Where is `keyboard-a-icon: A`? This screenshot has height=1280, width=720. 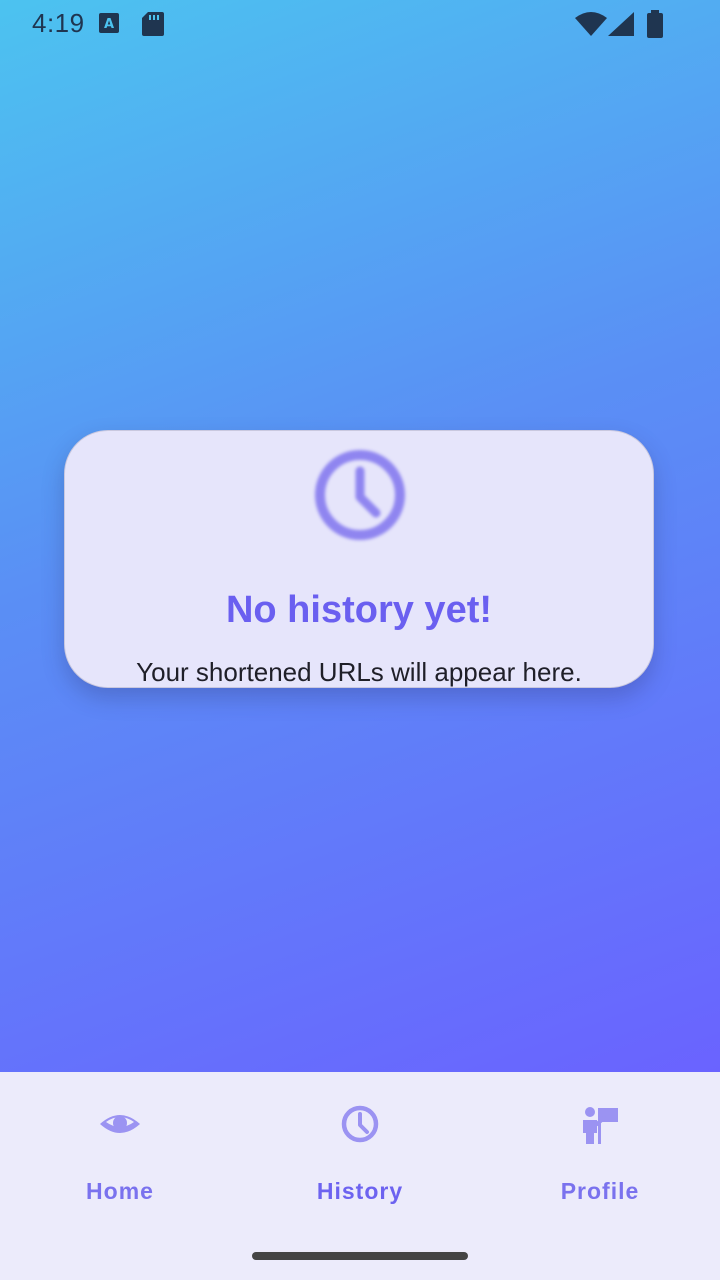 keyboard-a-icon: A is located at coordinates (109, 23).